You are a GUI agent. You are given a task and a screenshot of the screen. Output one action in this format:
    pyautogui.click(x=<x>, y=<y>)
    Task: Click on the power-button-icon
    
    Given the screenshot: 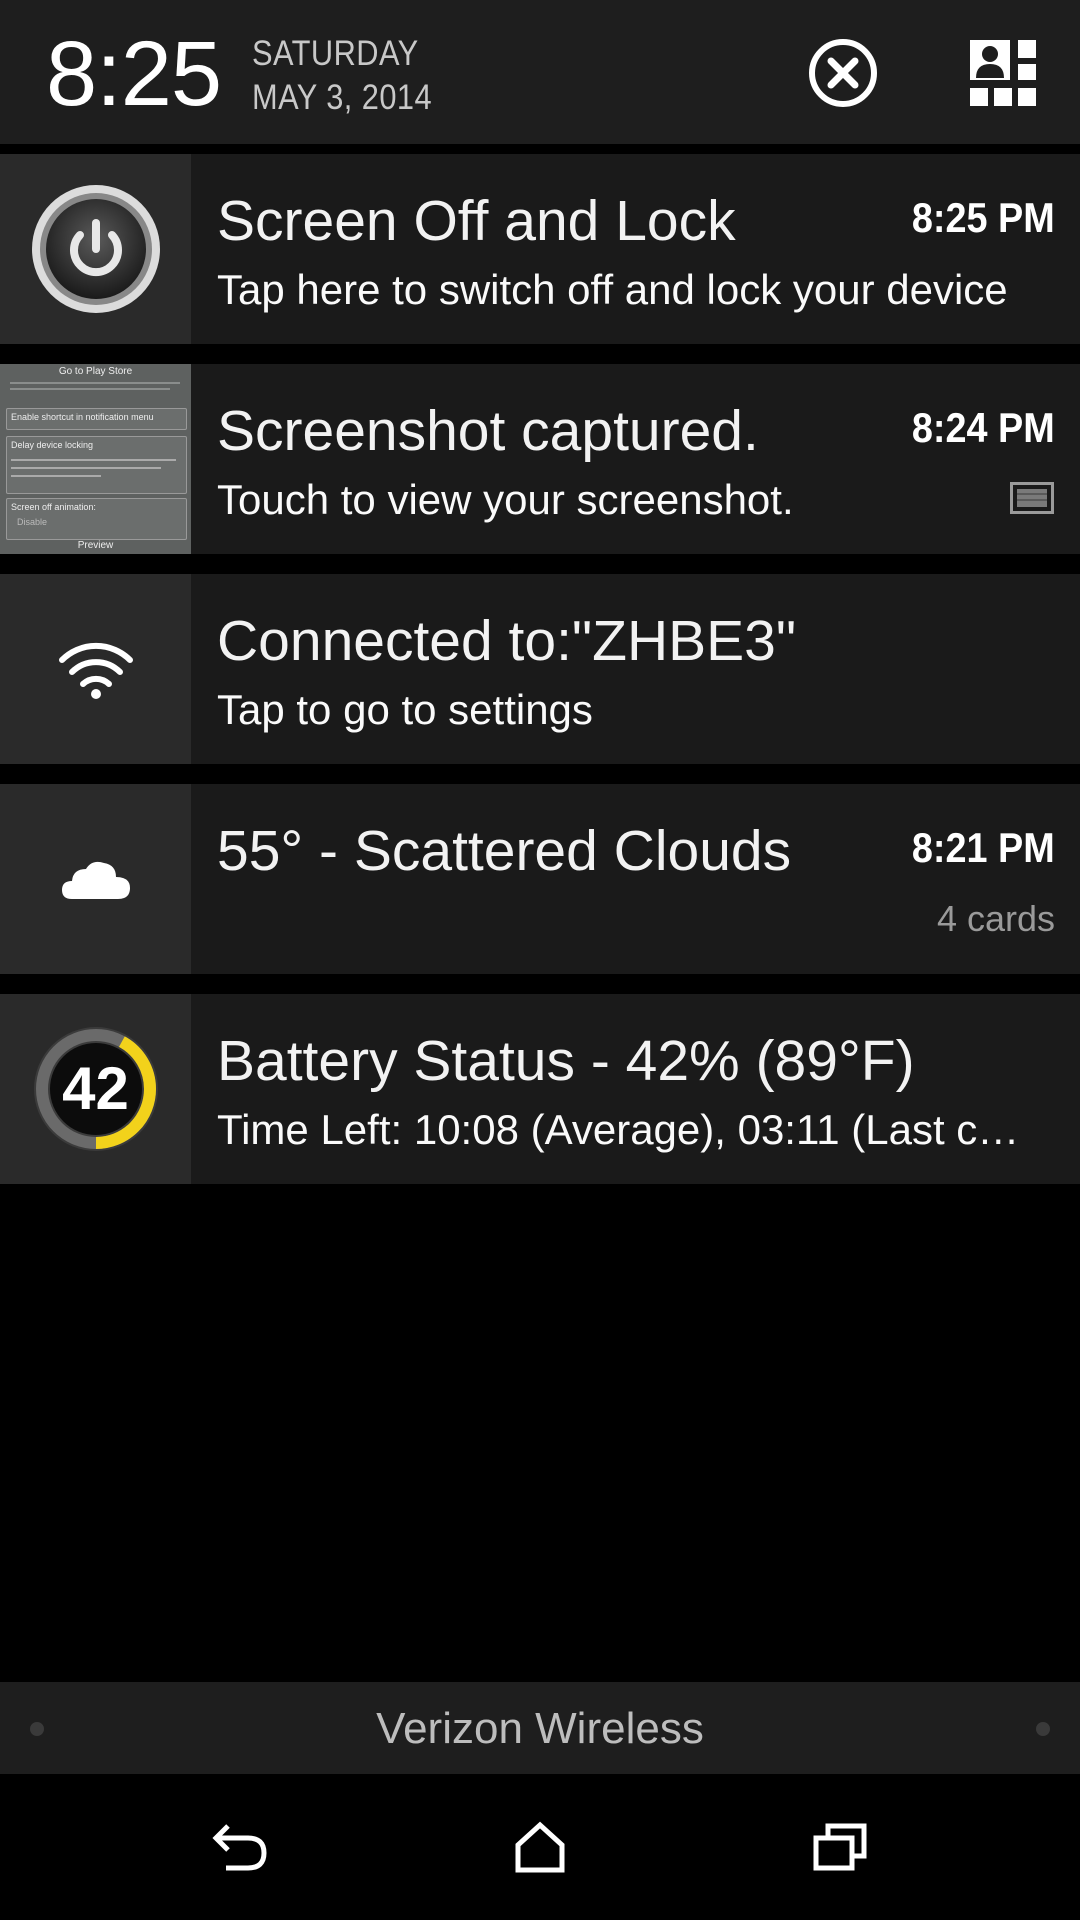 What is the action you would take?
    pyautogui.click(x=95, y=249)
    